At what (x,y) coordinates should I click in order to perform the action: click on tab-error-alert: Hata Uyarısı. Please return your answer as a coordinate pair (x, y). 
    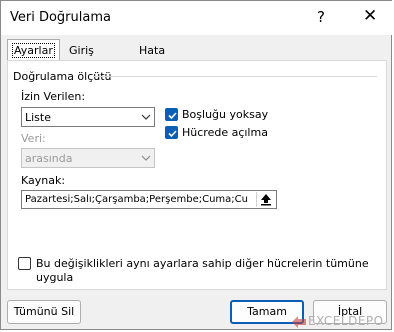
    Looking at the image, I should click on (158, 58).